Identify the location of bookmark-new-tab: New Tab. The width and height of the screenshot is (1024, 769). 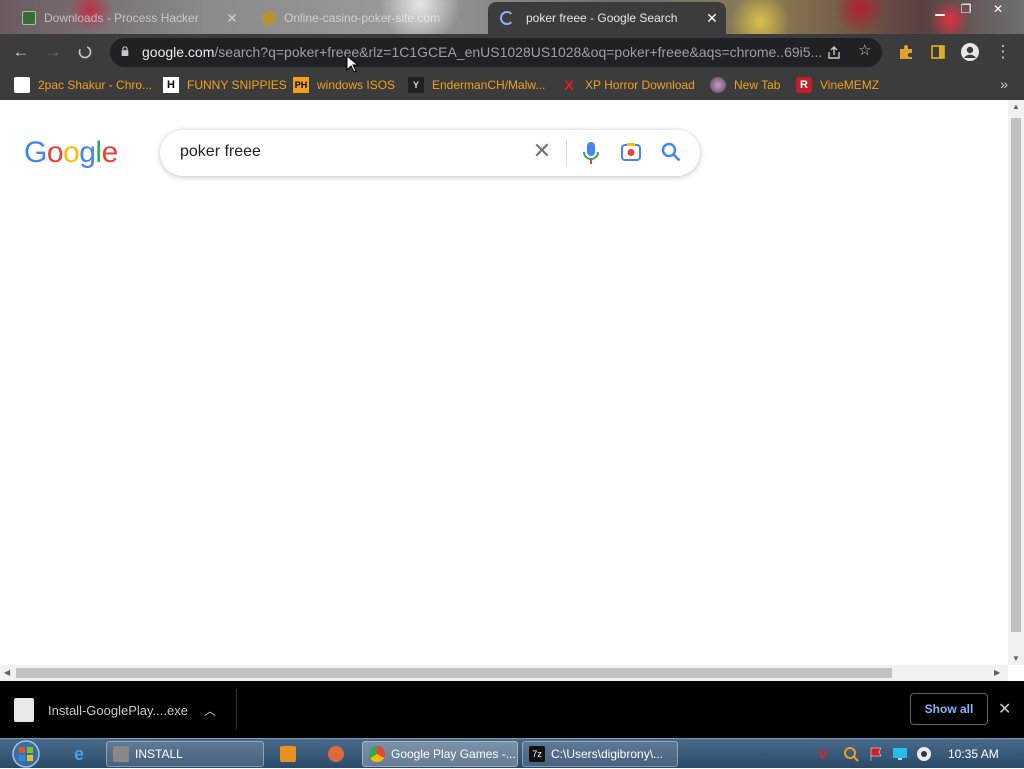
(745, 85).